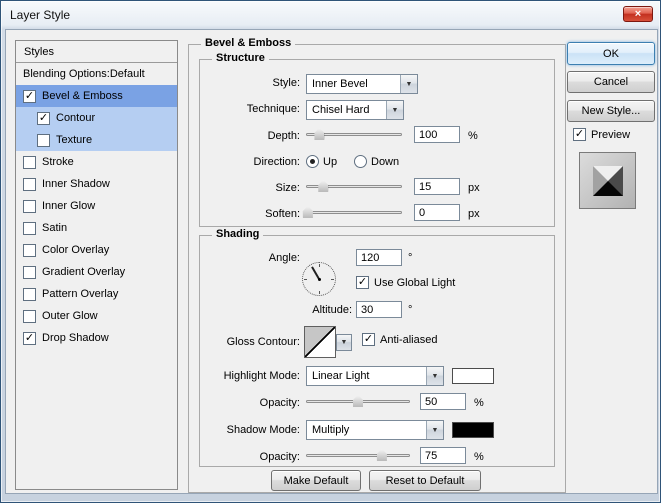 This screenshot has height=503, width=661. I want to click on use-global-light-checkbox: ✓ Use Global Light, so click(405, 282).